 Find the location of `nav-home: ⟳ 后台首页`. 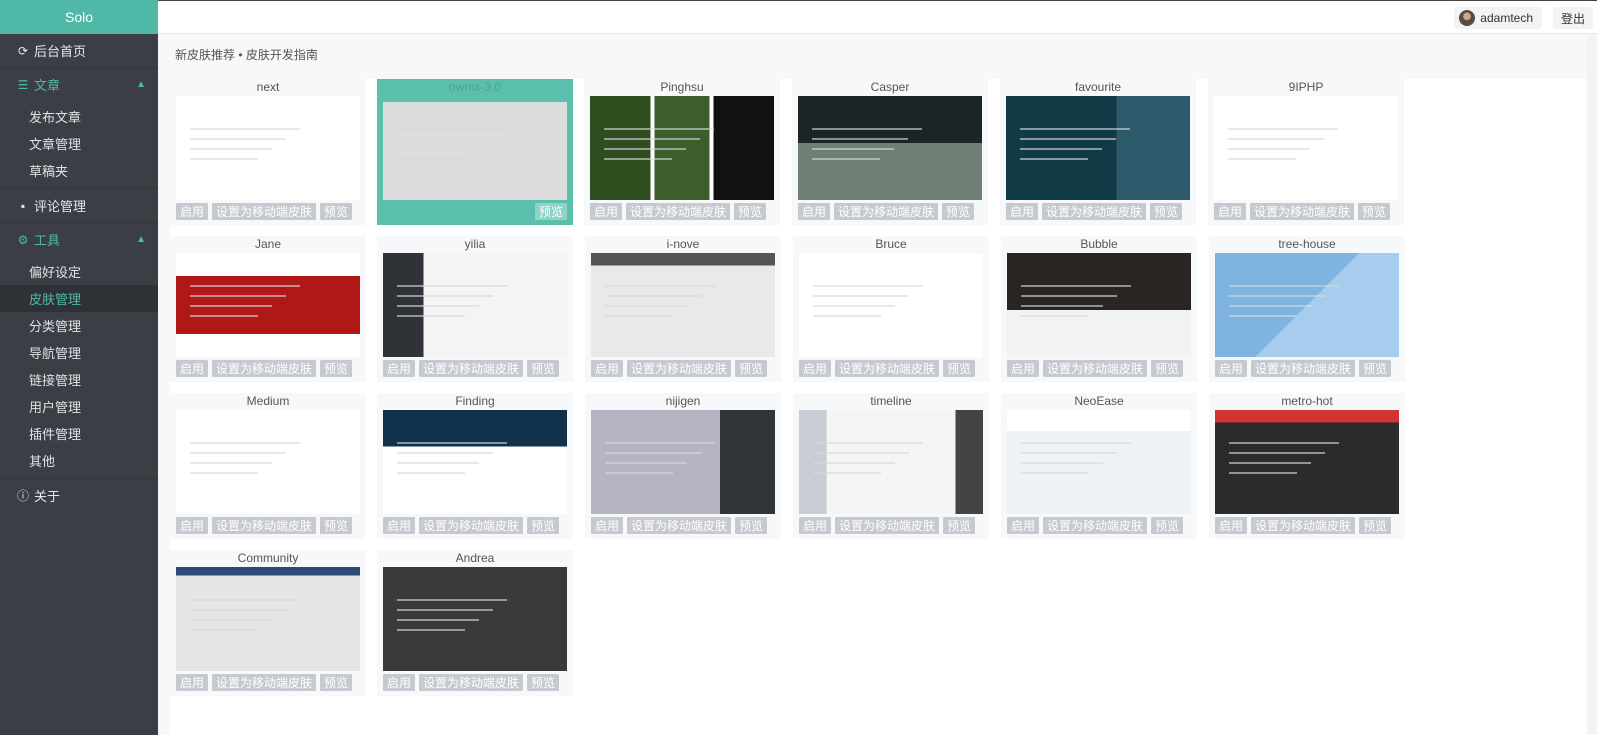

nav-home: ⟳ 后台首页 is located at coordinates (79, 50).